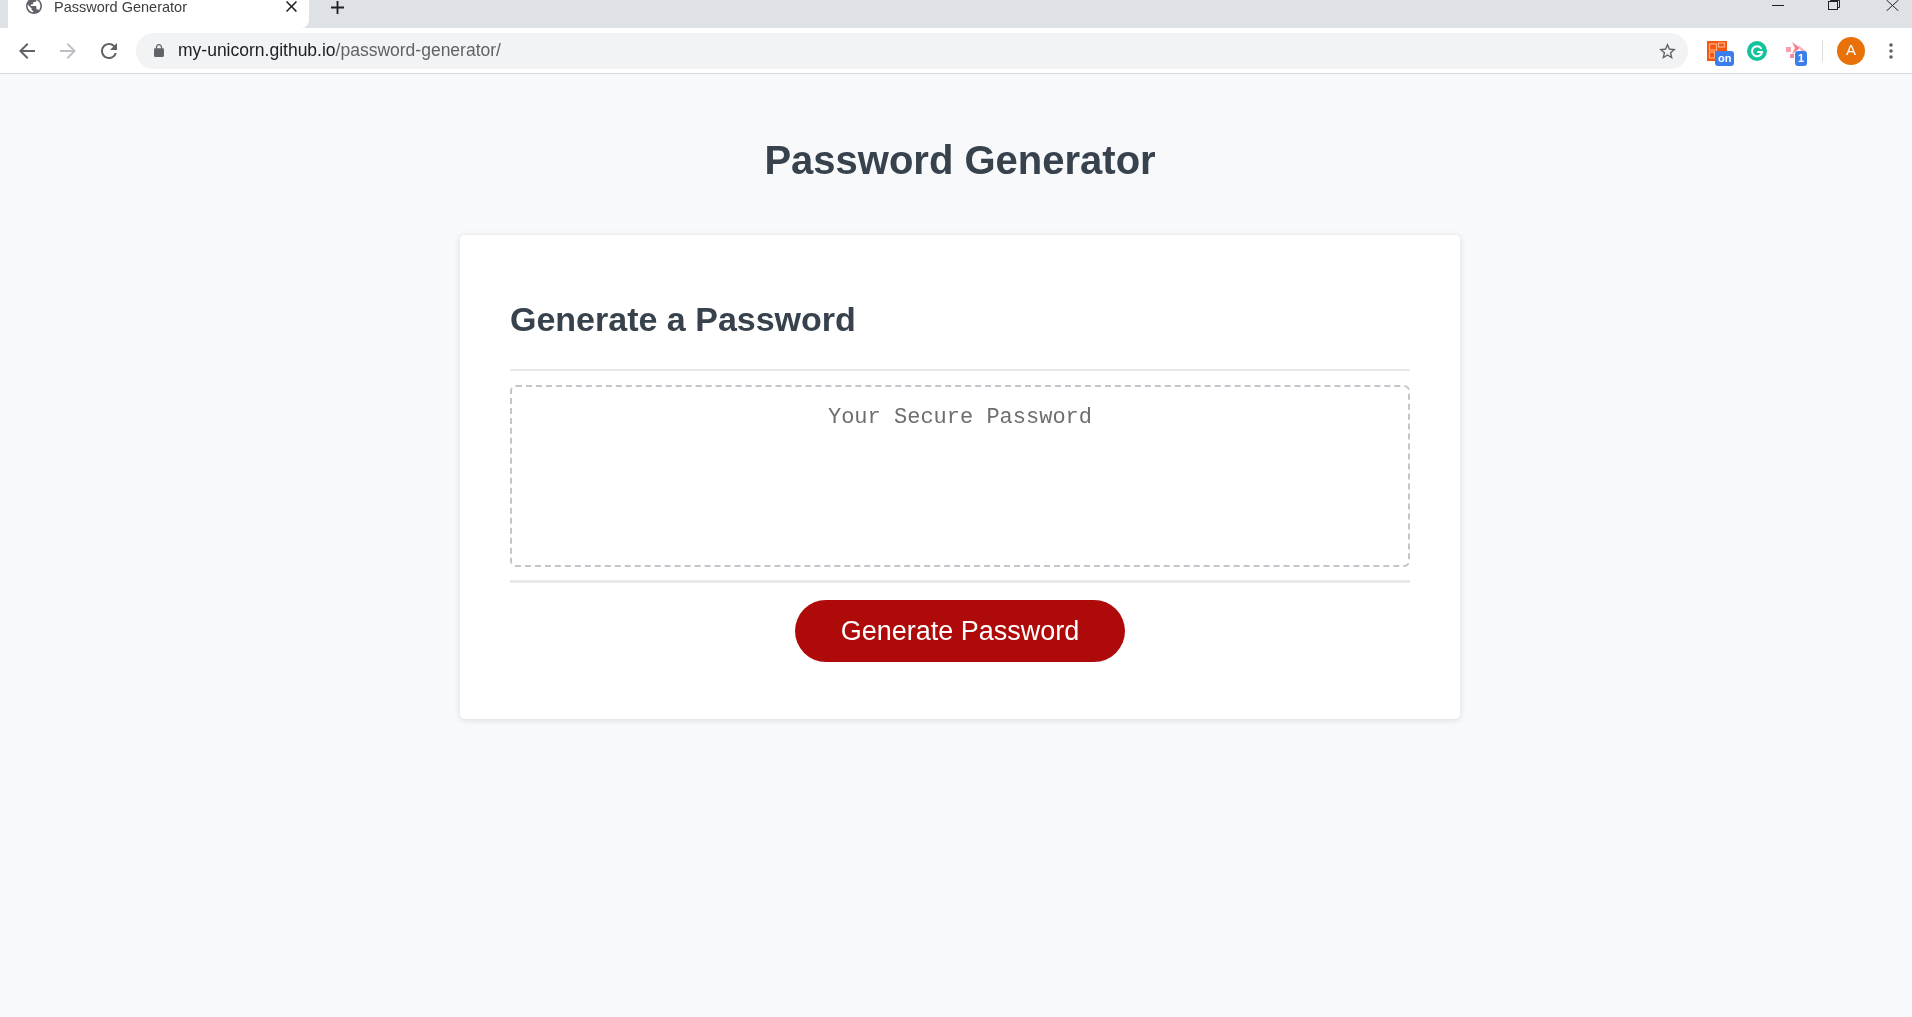 The height and width of the screenshot is (1017, 1912). Describe the element at coordinates (158, 14) in the screenshot. I see `browser-tab: Password Generator` at that location.